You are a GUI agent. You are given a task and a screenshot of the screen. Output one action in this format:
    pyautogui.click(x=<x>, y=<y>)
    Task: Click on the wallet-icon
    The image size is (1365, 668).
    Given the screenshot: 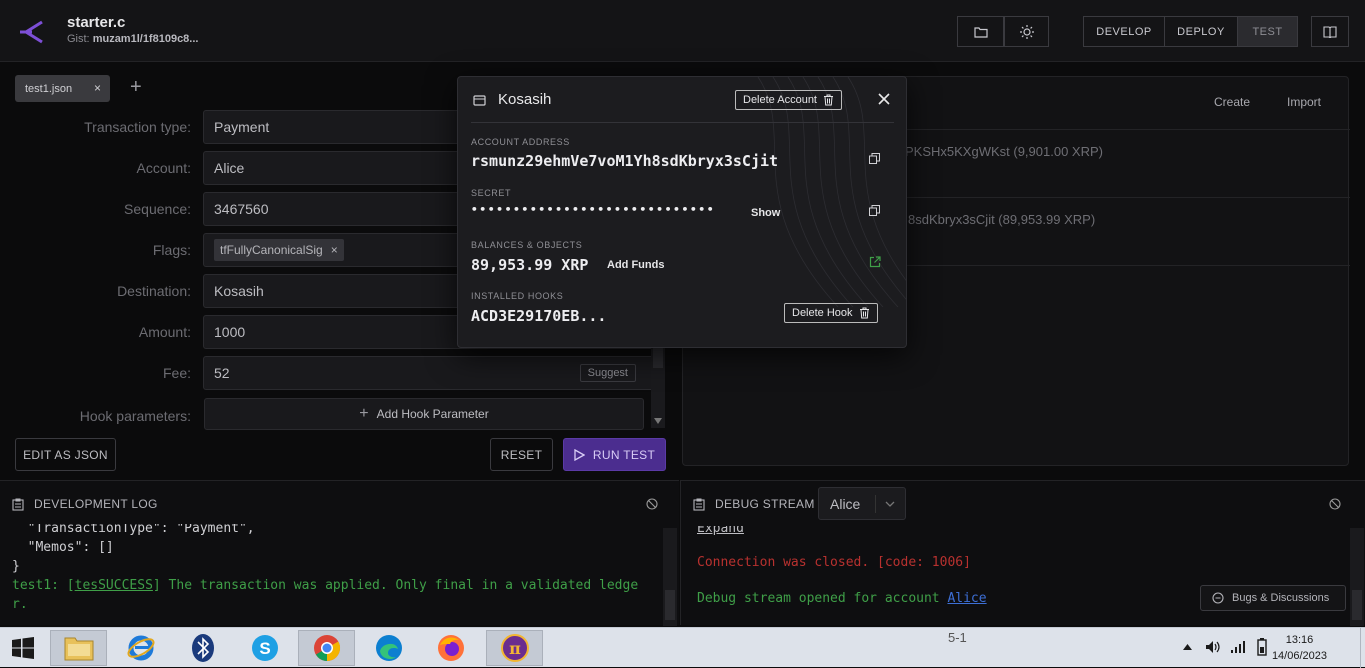 What is the action you would take?
    pyautogui.click(x=479, y=100)
    